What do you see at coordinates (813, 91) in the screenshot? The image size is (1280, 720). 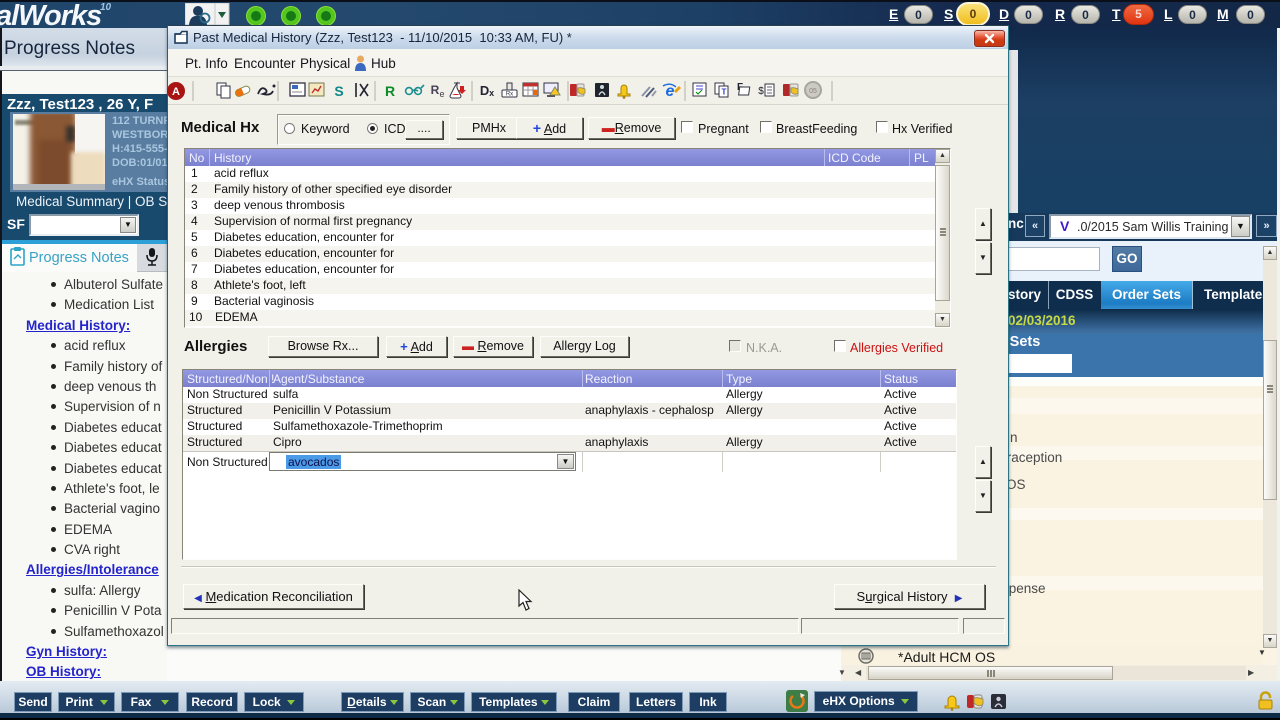 I see `svg-text: 05` at bounding box center [813, 91].